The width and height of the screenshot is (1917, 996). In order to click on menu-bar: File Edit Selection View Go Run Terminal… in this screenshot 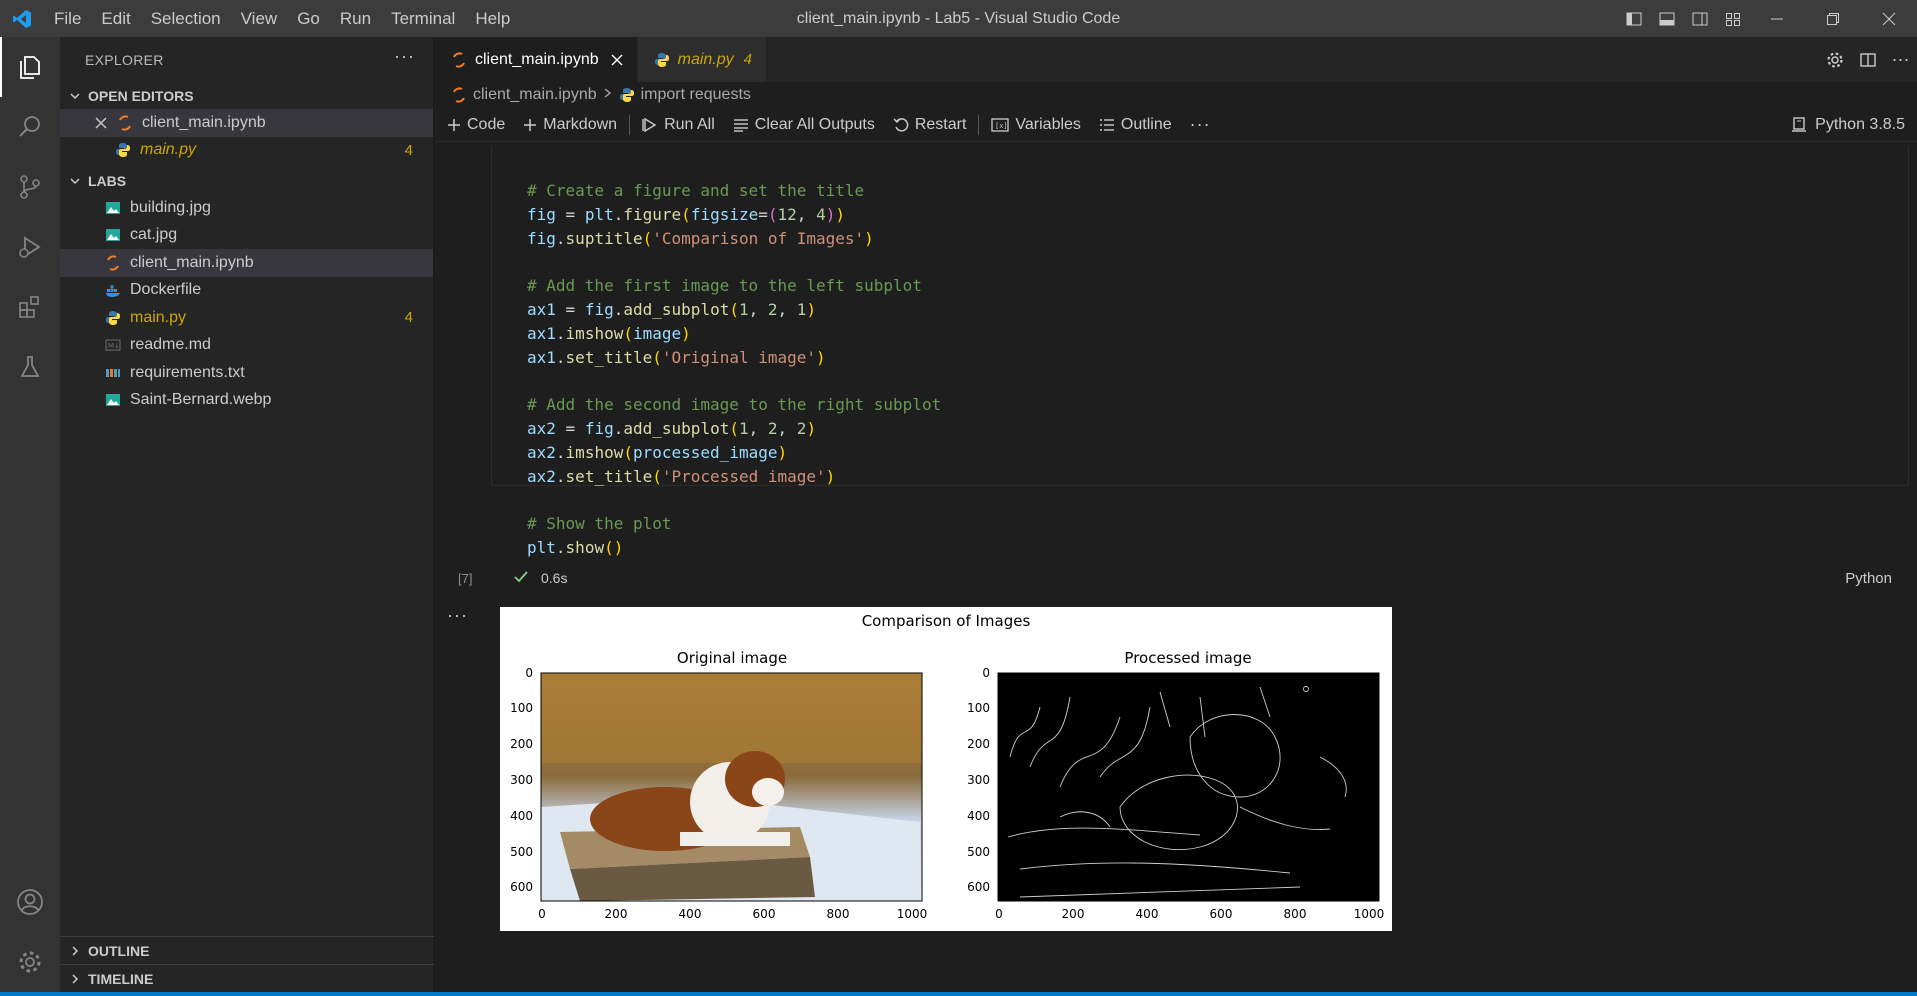, I will do `click(282, 18)`.